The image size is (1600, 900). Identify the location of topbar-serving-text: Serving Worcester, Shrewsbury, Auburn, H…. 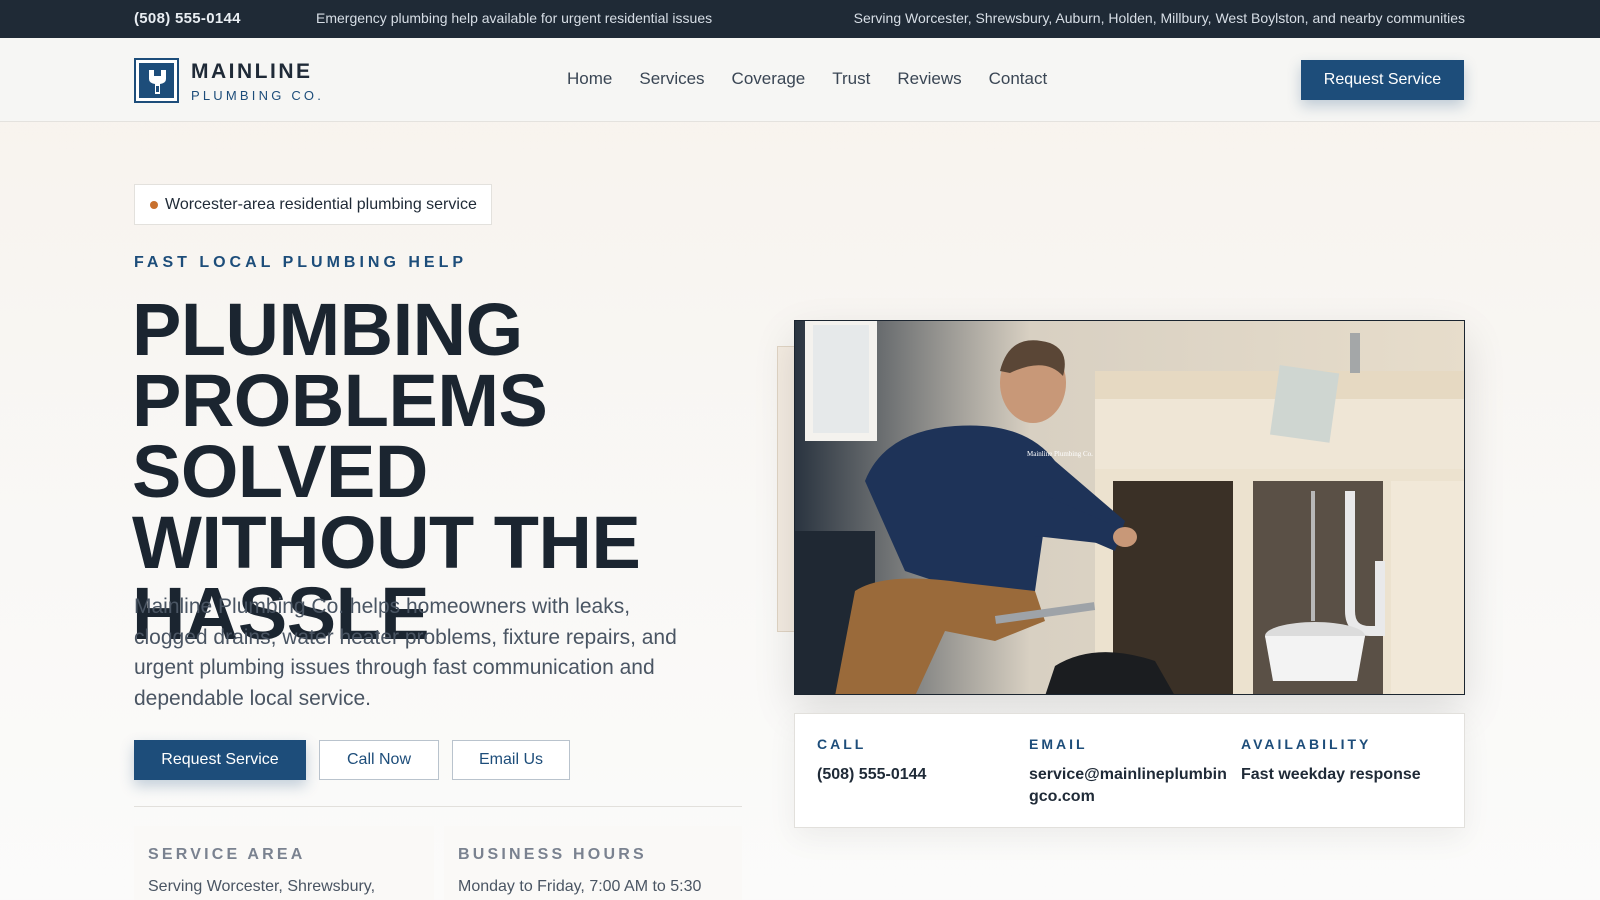
(1159, 18).